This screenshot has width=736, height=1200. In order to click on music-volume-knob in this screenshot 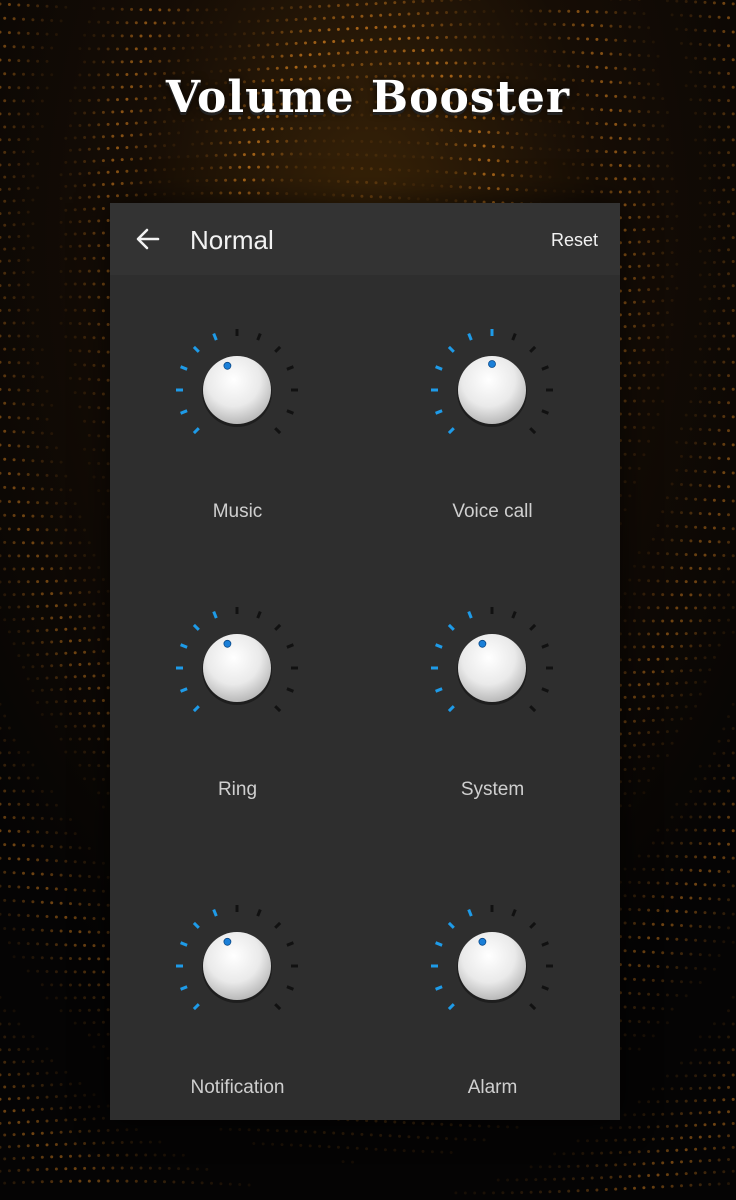, I will do `click(237, 390)`.